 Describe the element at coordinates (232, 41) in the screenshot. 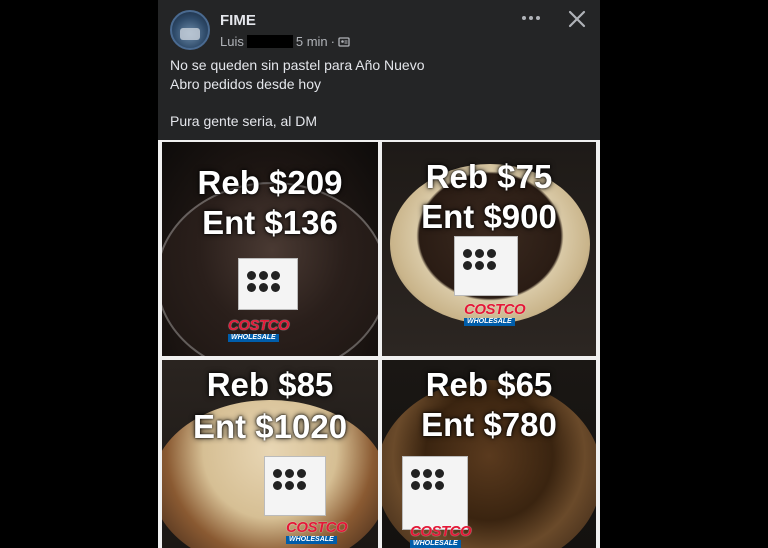

I see `author-name: Luis` at that location.